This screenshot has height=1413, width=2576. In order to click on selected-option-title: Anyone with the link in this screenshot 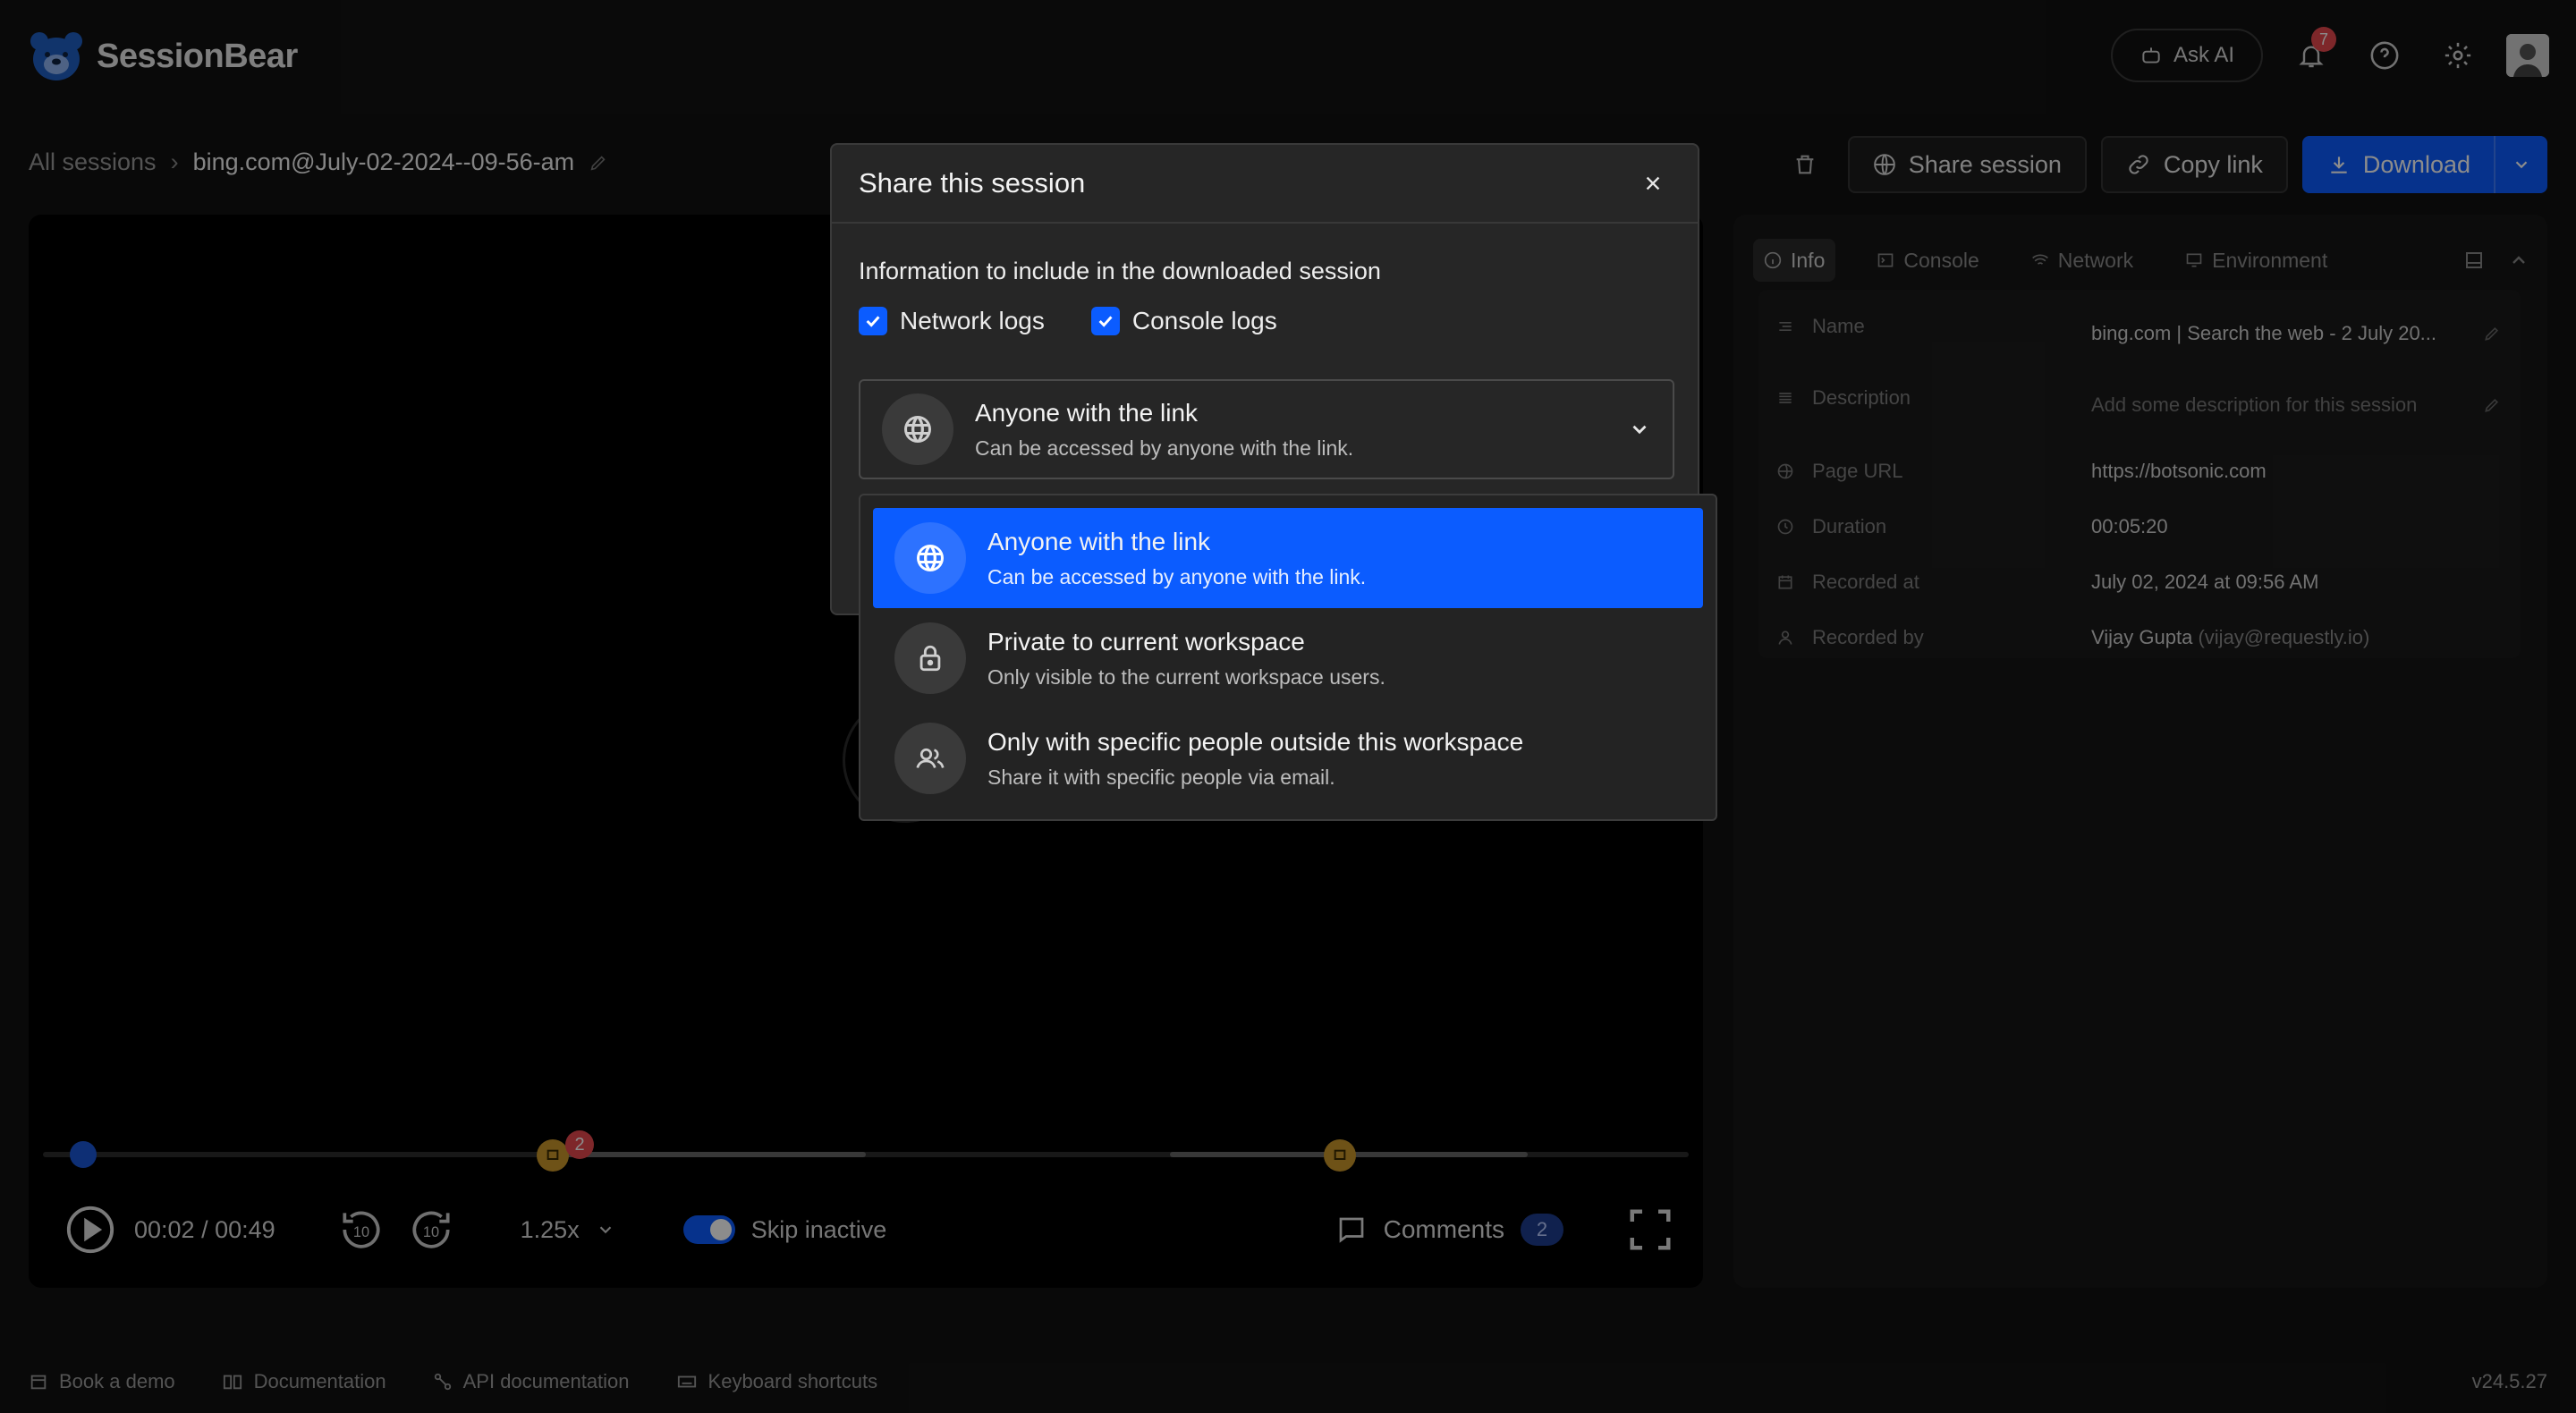, I will do `click(1087, 412)`.